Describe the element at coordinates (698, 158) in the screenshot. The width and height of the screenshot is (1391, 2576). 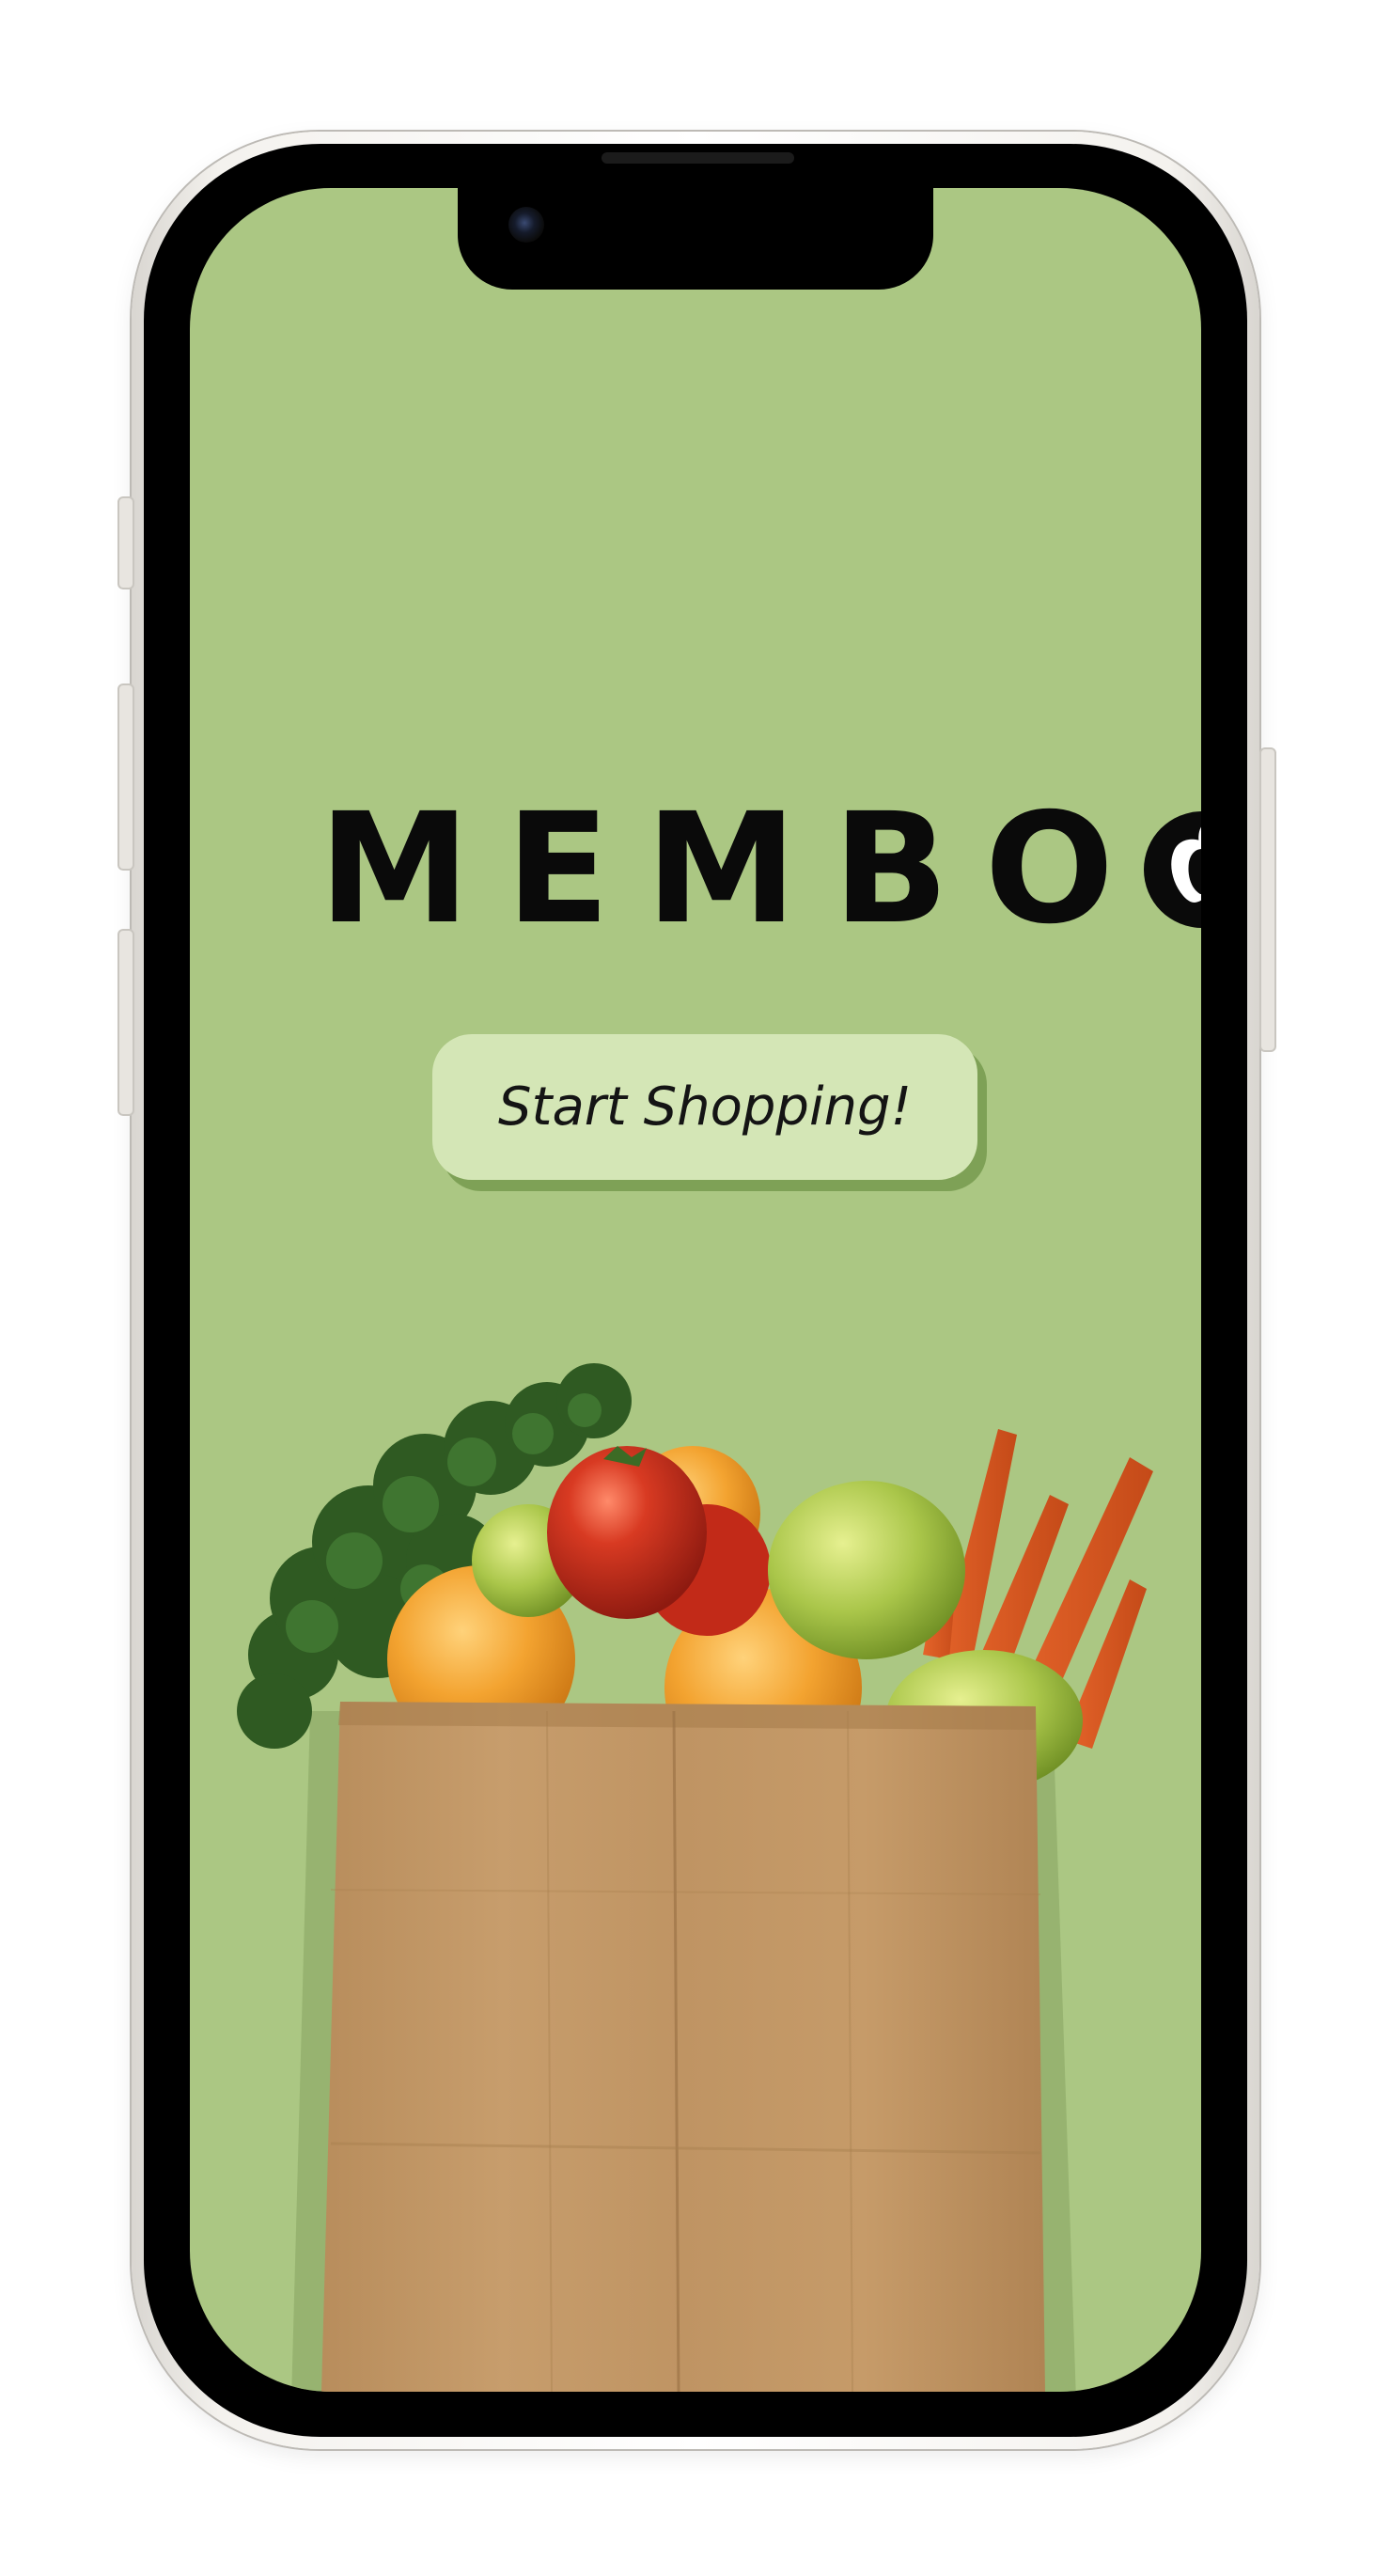
I see `earpiece-speaker` at that location.